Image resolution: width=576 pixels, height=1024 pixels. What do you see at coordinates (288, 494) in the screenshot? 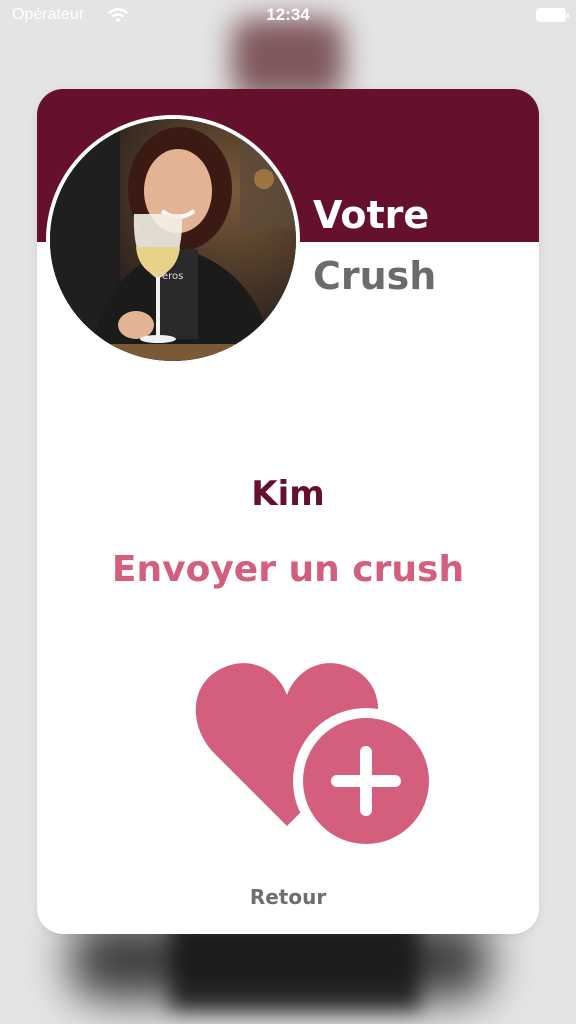
I see `profile-name: Kim` at bounding box center [288, 494].